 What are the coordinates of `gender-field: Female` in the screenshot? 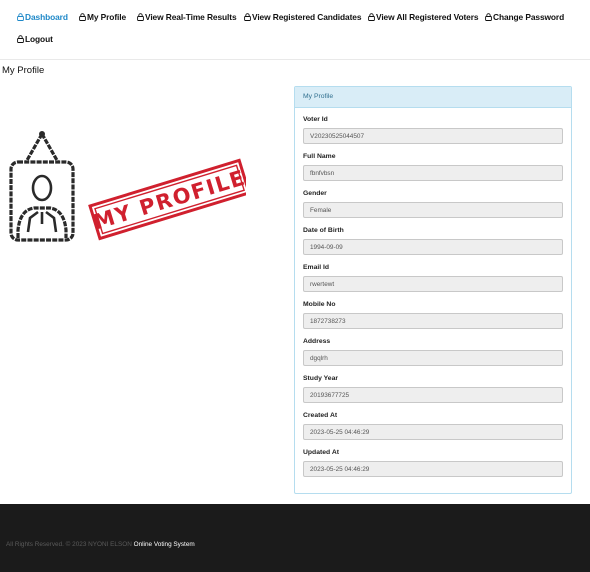 It's located at (433, 210).